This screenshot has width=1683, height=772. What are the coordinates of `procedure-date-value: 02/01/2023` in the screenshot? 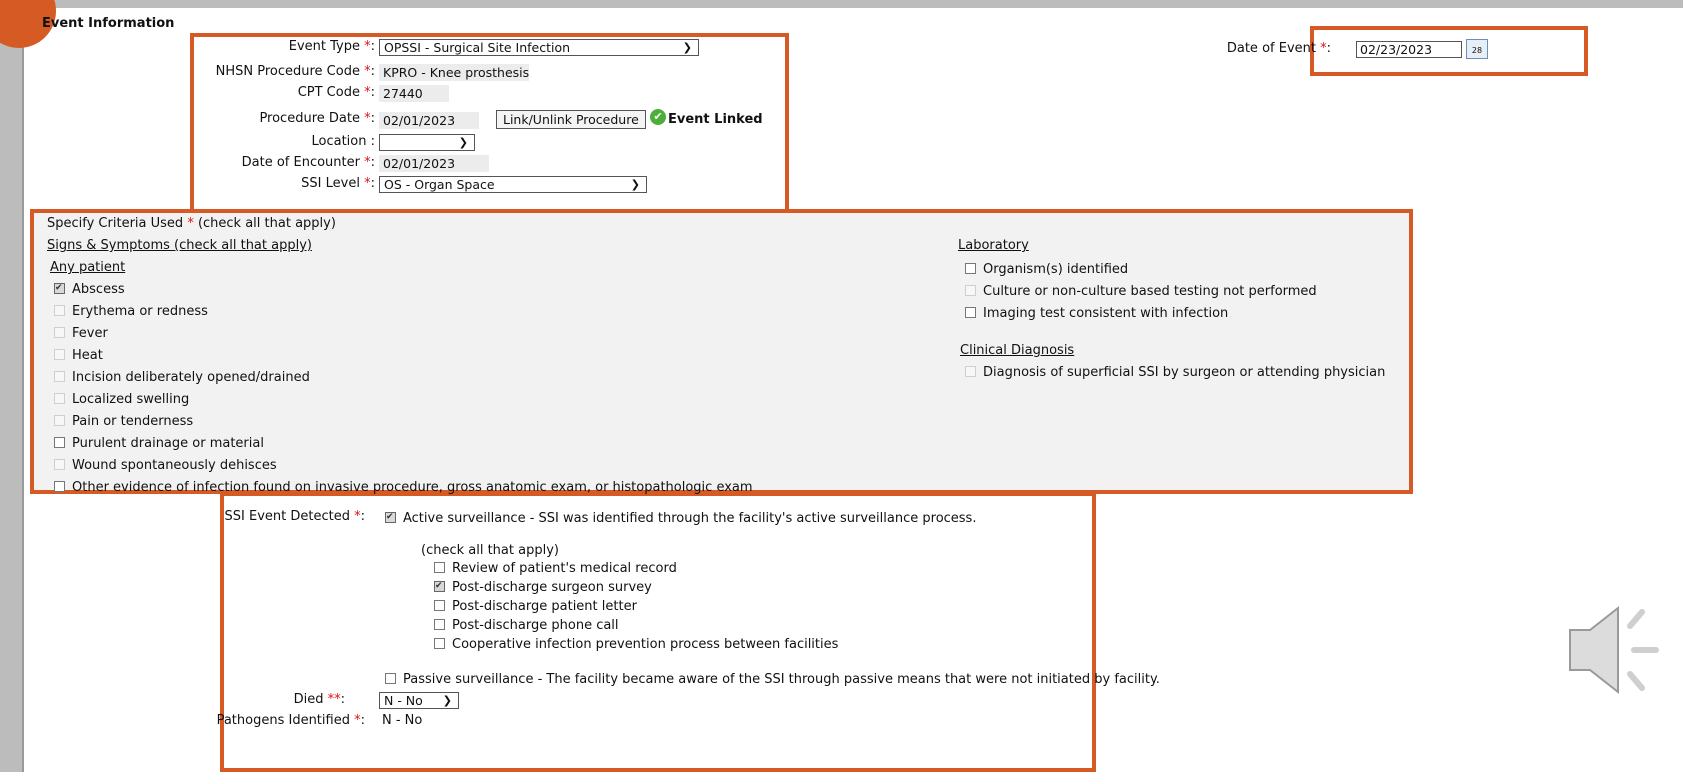 It's located at (429, 120).